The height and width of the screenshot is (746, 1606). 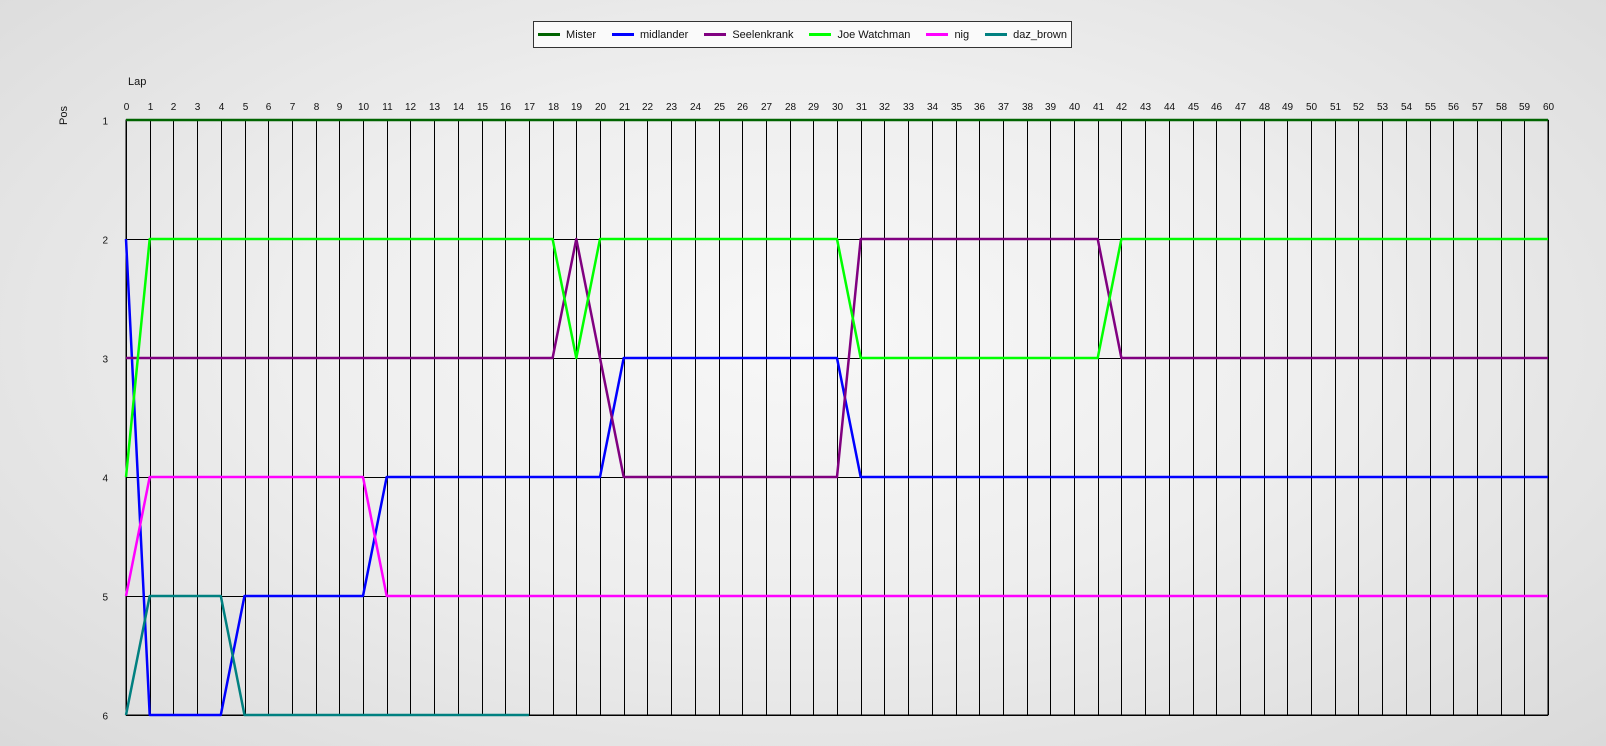 I want to click on x-tick-label: 52, so click(x=1359, y=107).